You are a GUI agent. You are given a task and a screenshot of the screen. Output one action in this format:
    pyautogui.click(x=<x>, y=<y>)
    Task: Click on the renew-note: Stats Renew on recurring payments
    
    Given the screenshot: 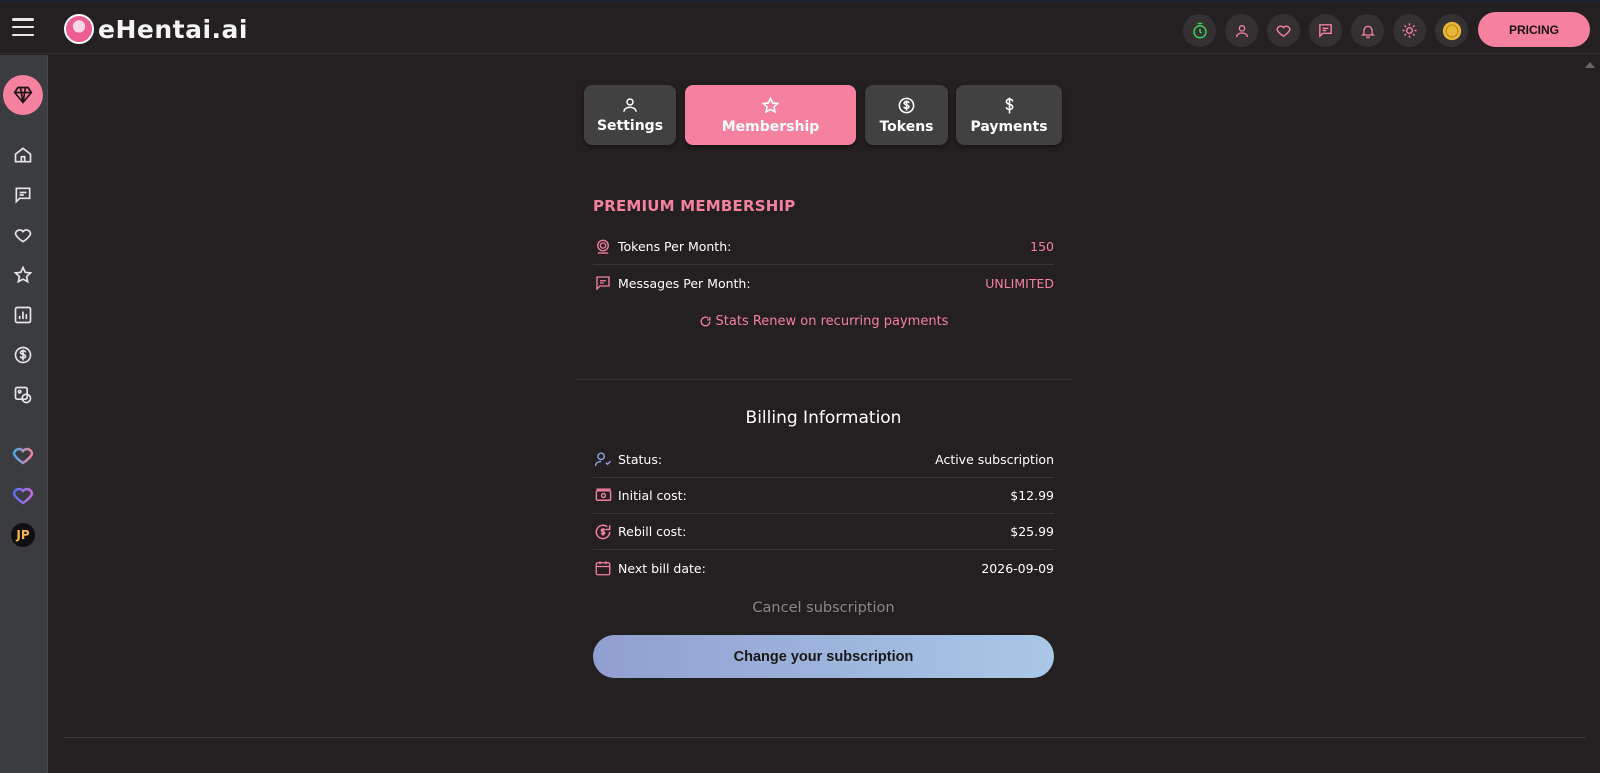 What is the action you would take?
    pyautogui.click(x=823, y=321)
    